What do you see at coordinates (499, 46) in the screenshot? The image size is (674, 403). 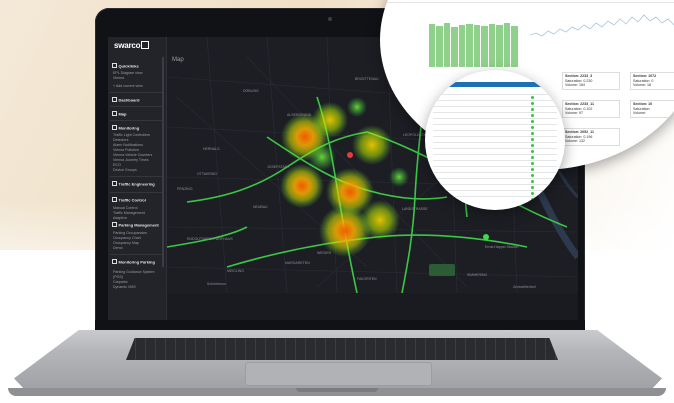 I see `chart-bar` at bounding box center [499, 46].